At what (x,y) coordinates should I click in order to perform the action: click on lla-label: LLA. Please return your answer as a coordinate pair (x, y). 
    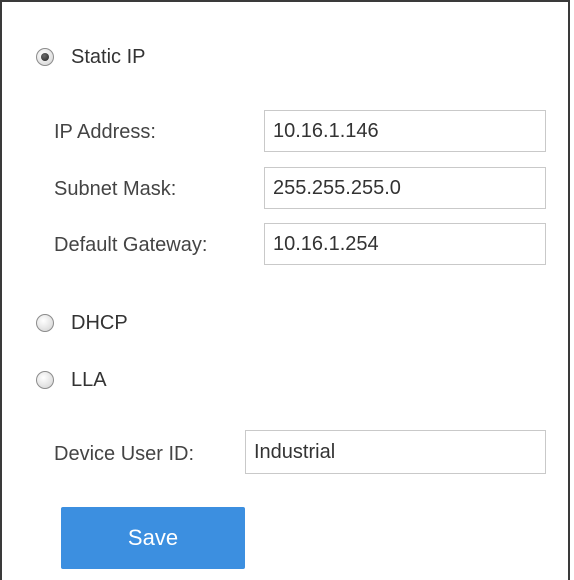
    Looking at the image, I should click on (89, 380).